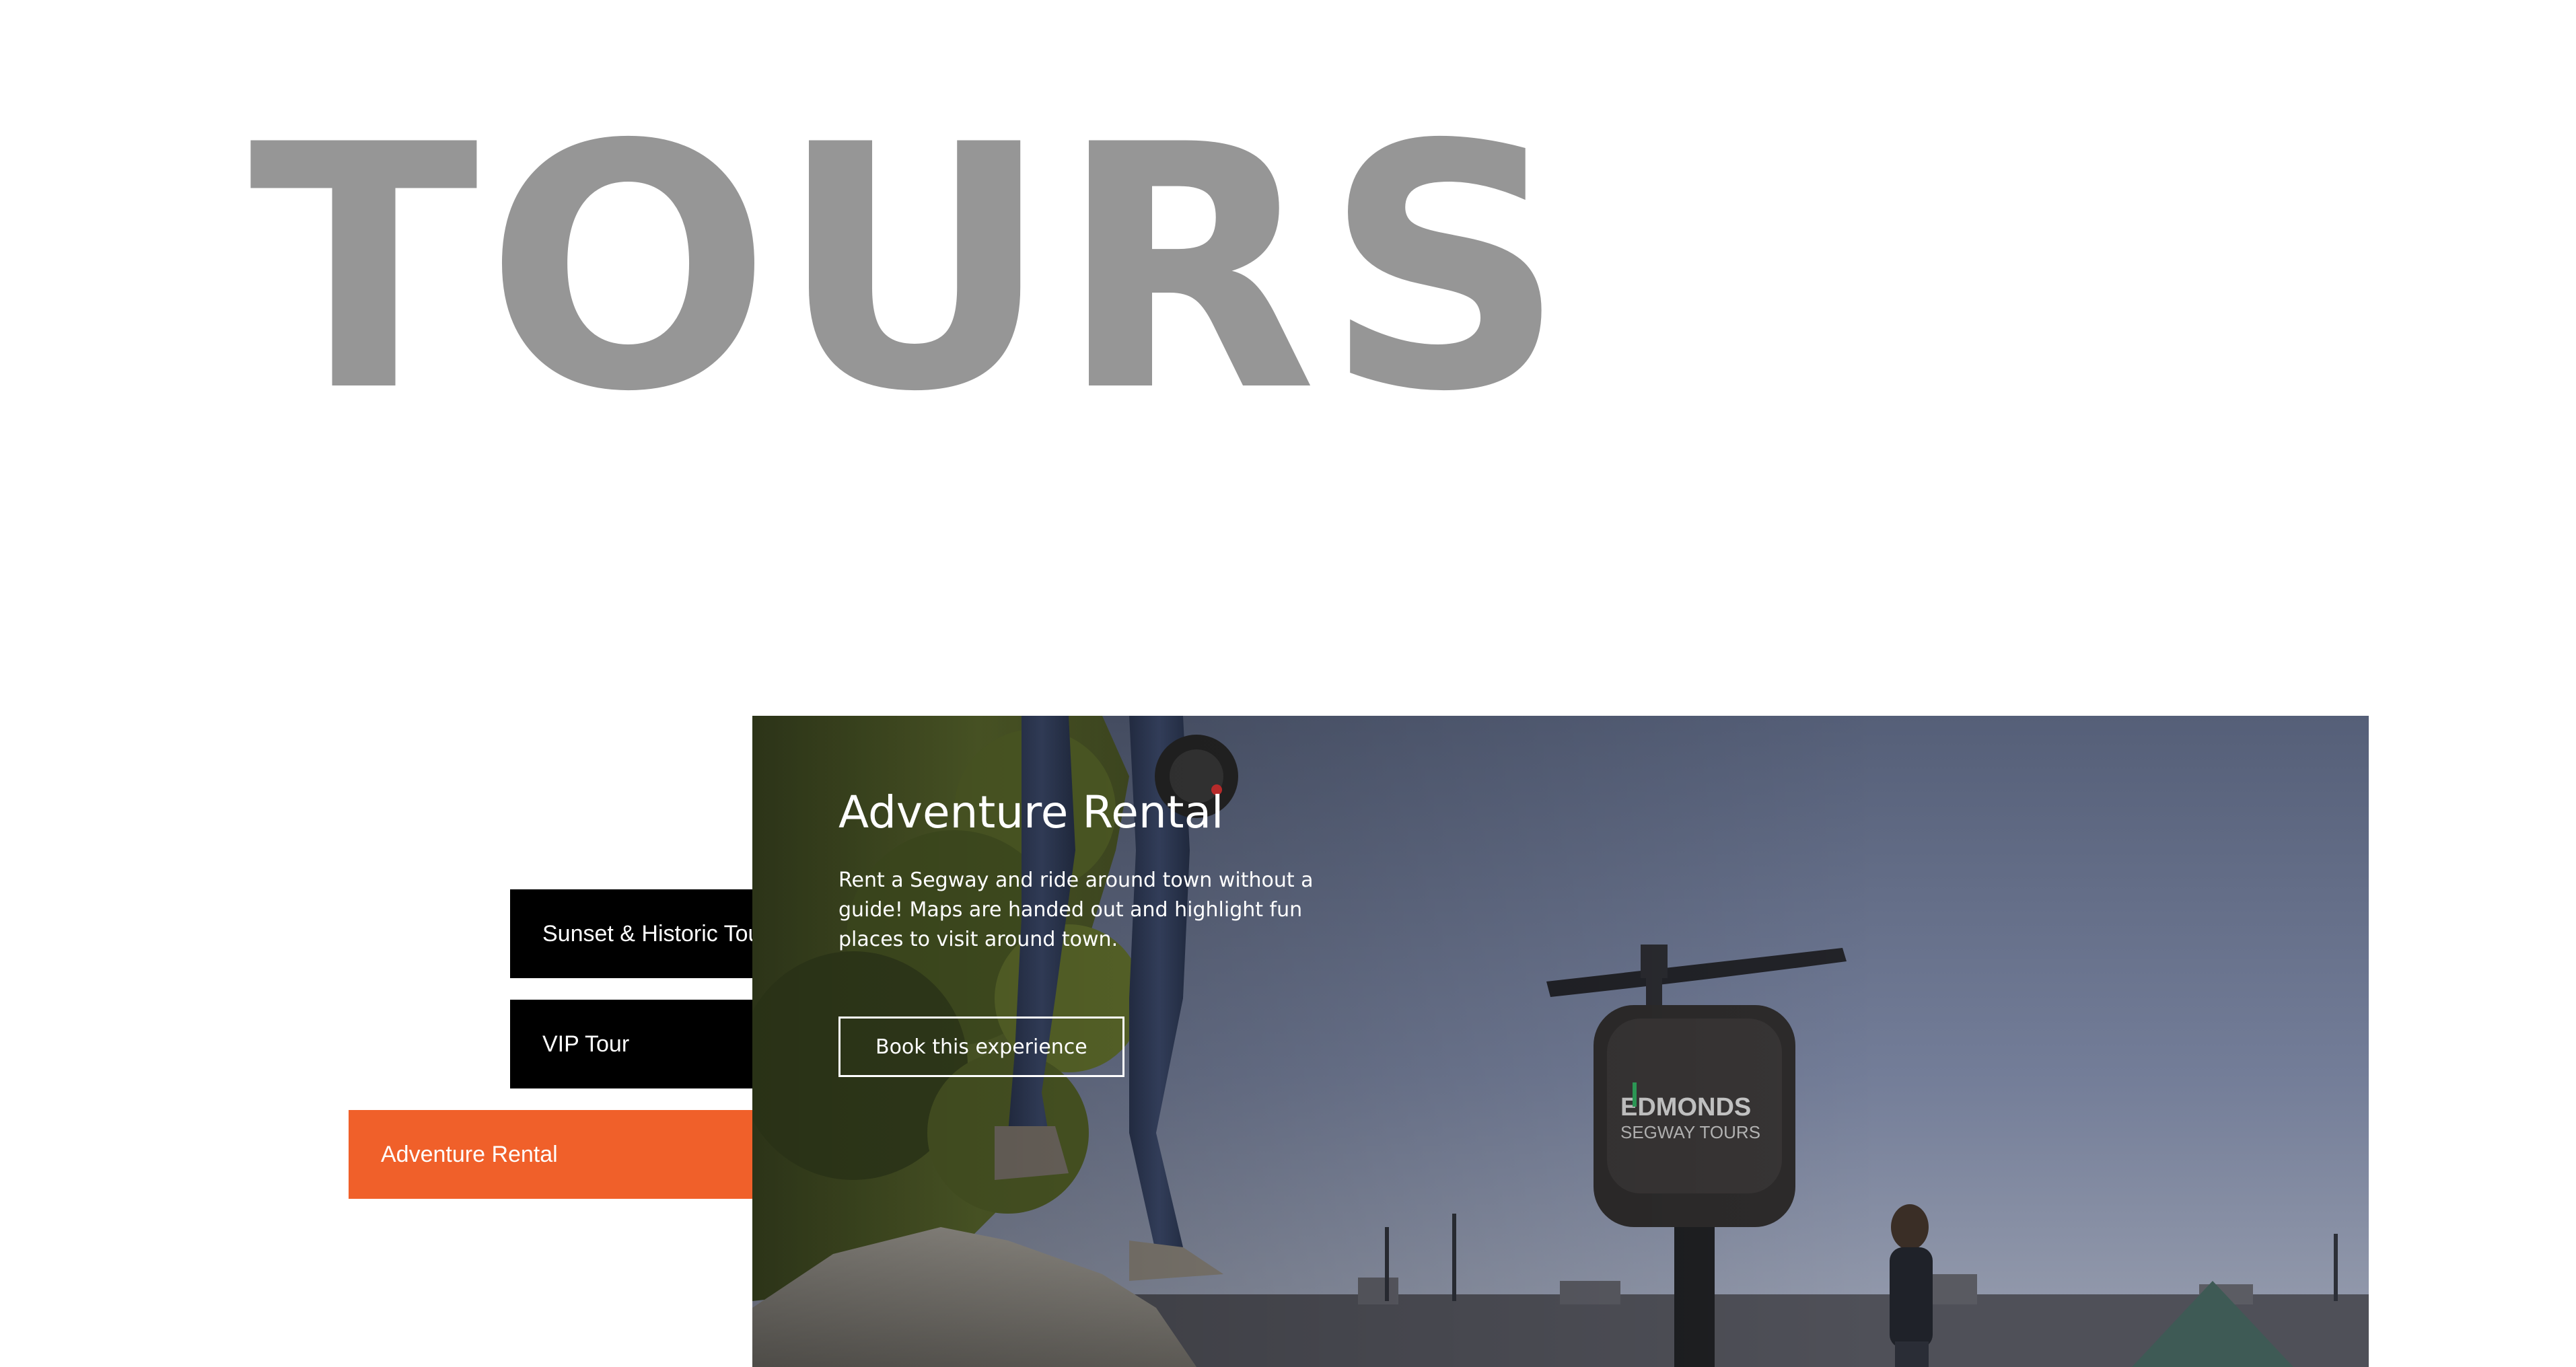 Image resolution: width=2576 pixels, height=1367 pixels. I want to click on tab-label: Sunset & Historic Tour, so click(648, 934).